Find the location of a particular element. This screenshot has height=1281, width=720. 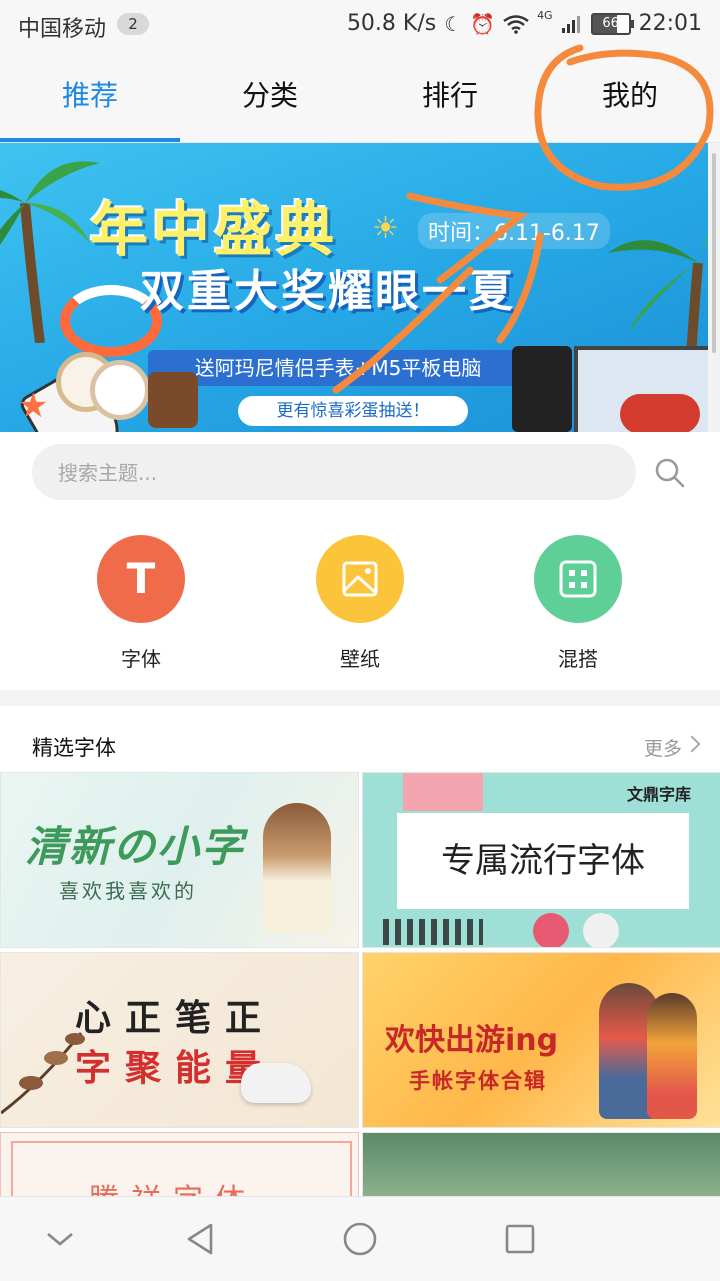

top-tab-bar: 推荐 分类 排行 我的 is located at coordinates (360, 96).